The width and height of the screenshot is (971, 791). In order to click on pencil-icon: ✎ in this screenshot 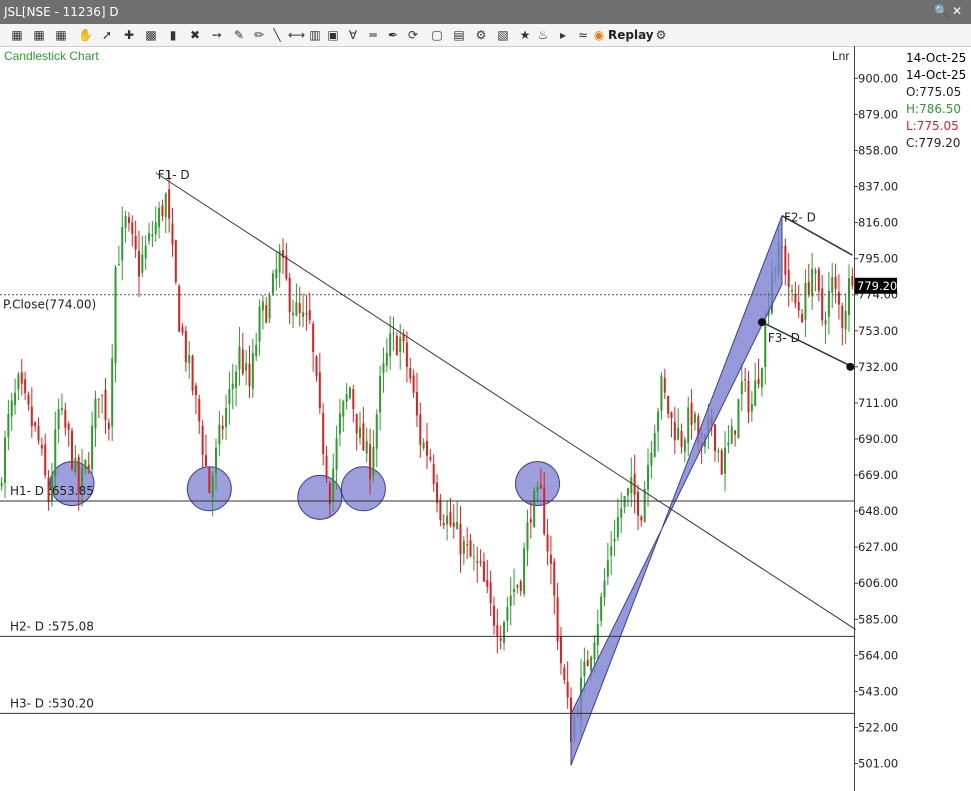, I will do `click(239, 35)`.